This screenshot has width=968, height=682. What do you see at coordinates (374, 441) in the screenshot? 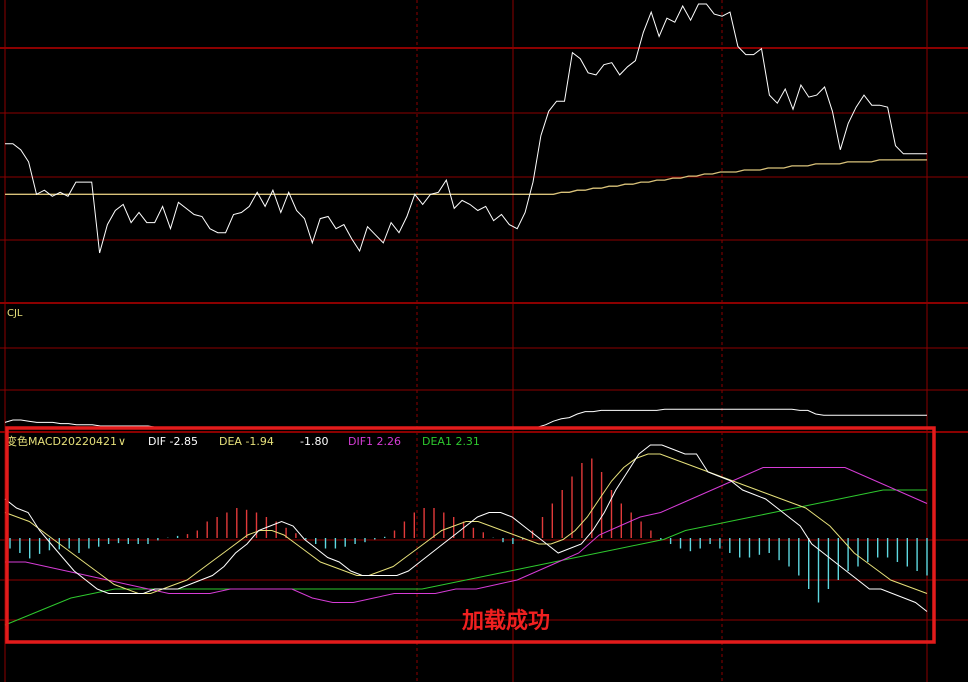
I see `dif1-readout: DIF1 2.26` at bounding box center [374, 441].